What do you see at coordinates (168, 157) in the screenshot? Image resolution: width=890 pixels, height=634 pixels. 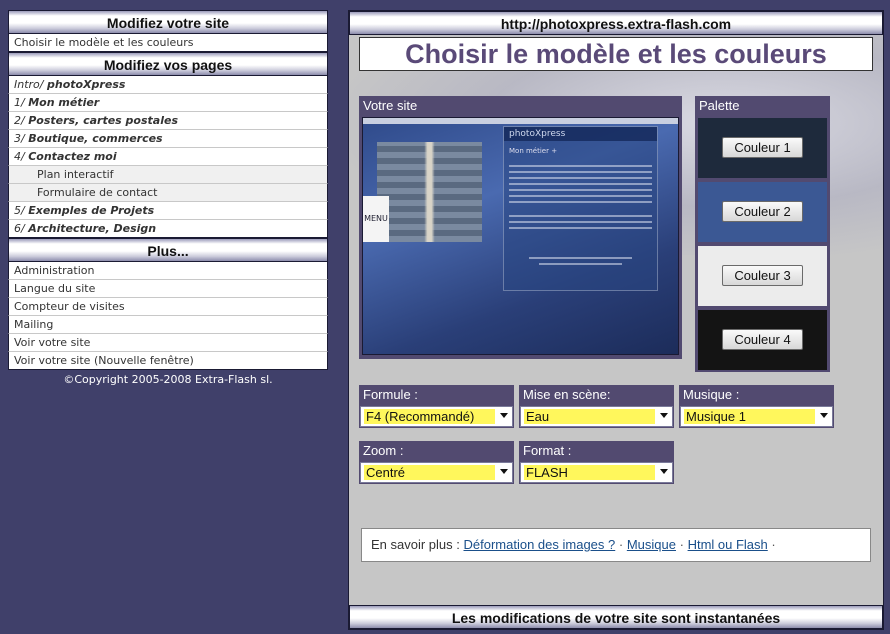 I see `sidebar-item-contactez-moi: 4/ Contactez moi` at bounding box center [168, 157].